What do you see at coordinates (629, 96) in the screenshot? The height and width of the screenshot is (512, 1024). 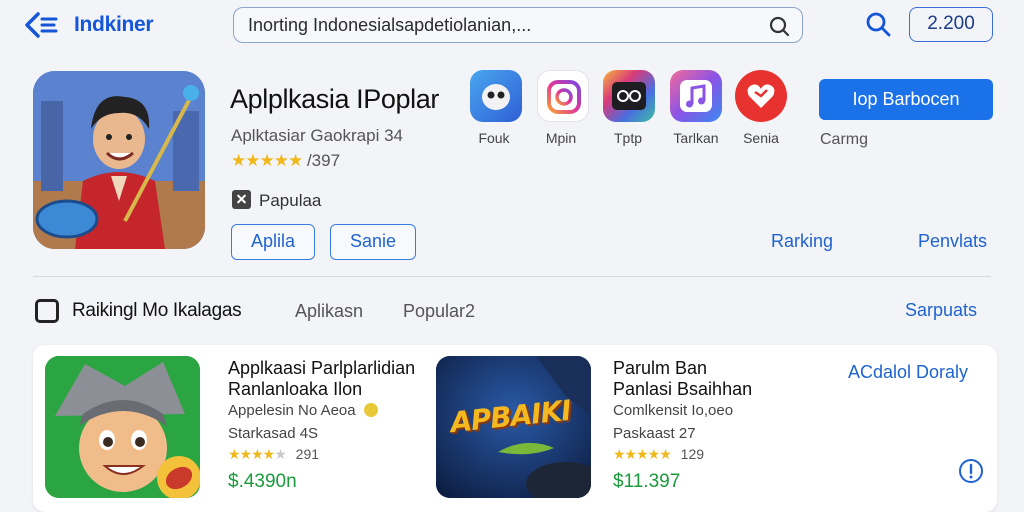 I see `game-app-icon` at bounding box center [629, 96].